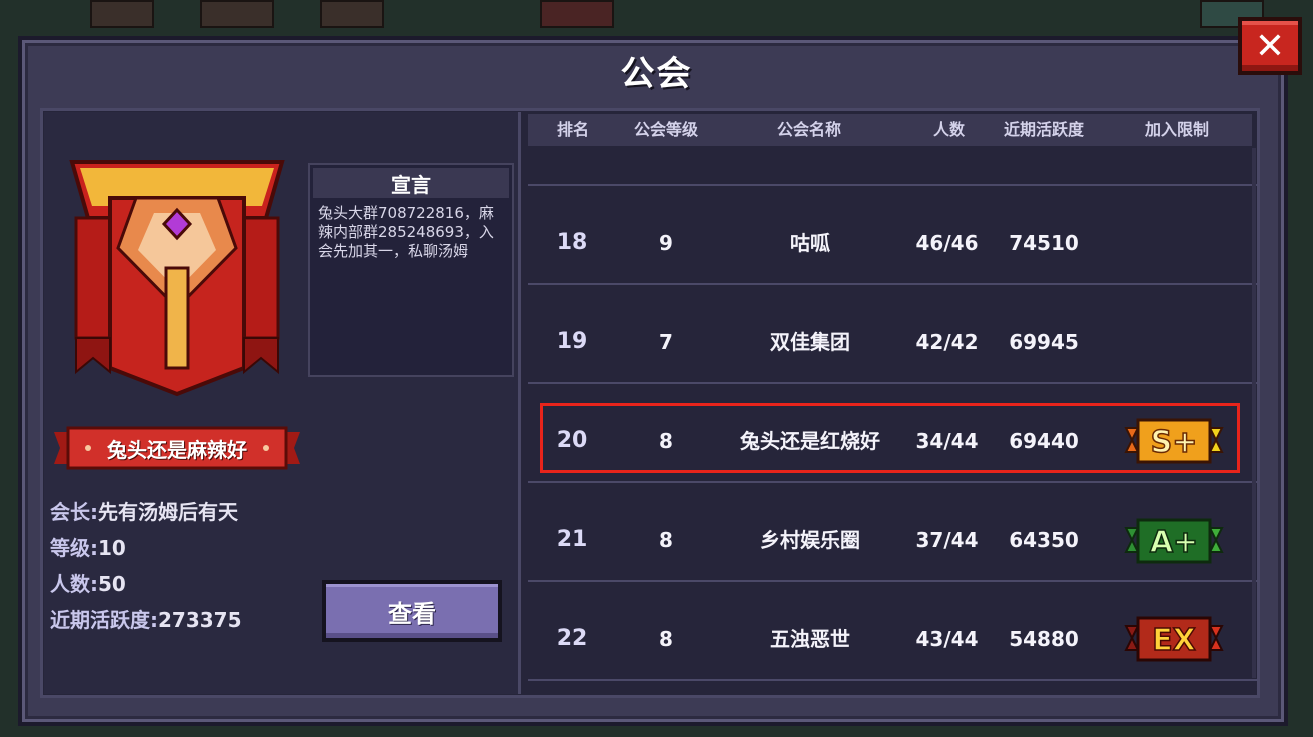 The image size is (1313, 737). Describe the element at coordinates (808, 129) in the screenshot. I see `header-name: 公会名称` at that location.